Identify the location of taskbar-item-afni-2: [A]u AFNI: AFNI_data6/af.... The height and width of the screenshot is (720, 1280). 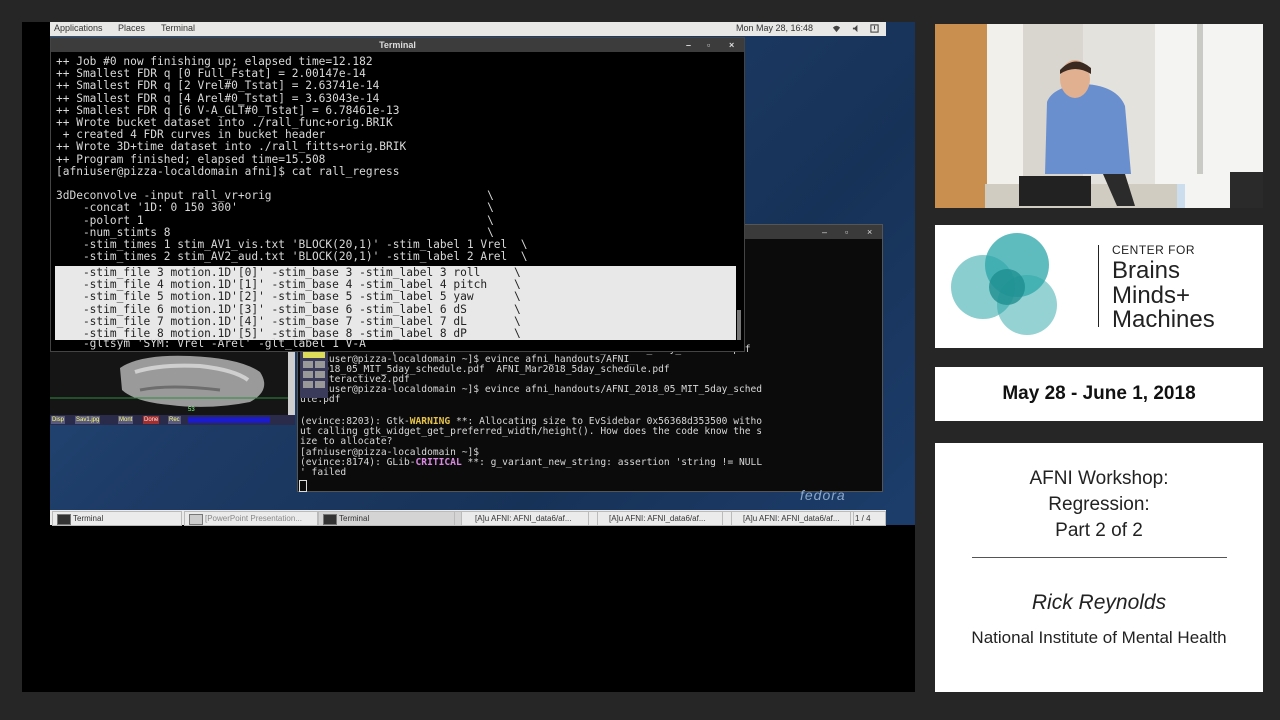
(660, 518).